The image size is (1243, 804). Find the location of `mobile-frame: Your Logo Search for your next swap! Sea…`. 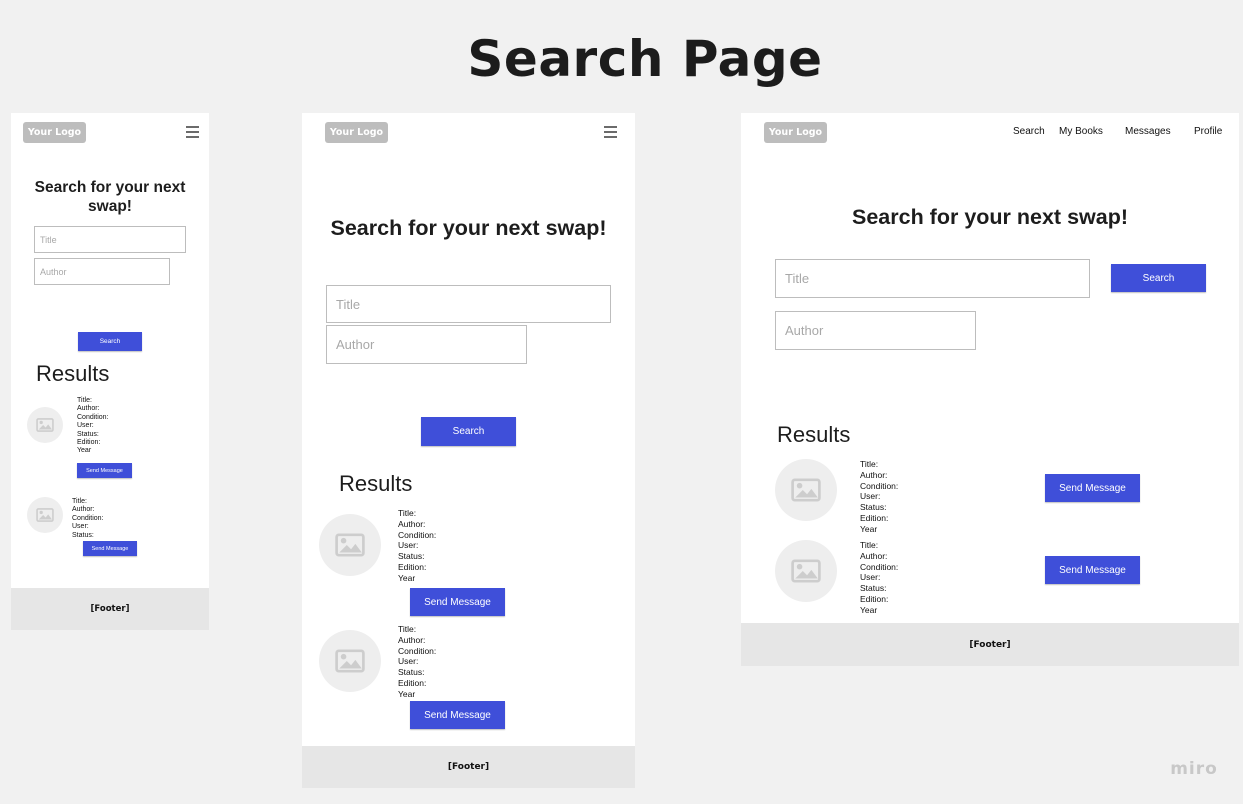

mobile-frame: Your Logo Search for your next swap! Sea… is located at coordinates (110, 371).